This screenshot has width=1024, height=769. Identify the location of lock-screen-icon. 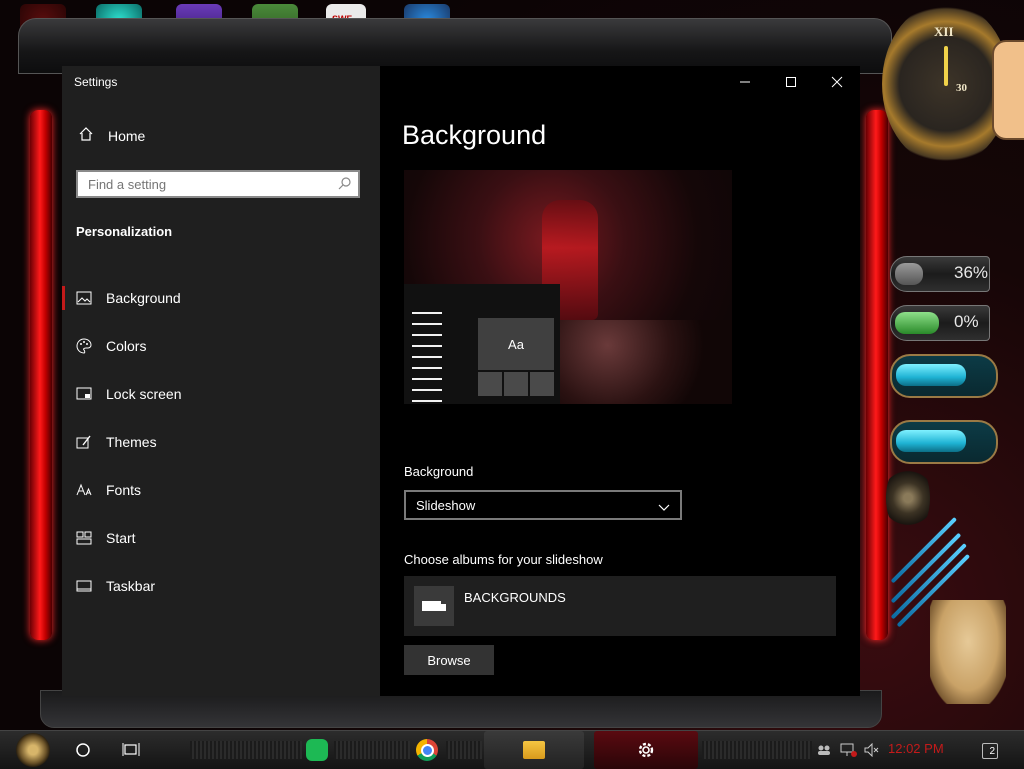
(84, 394).